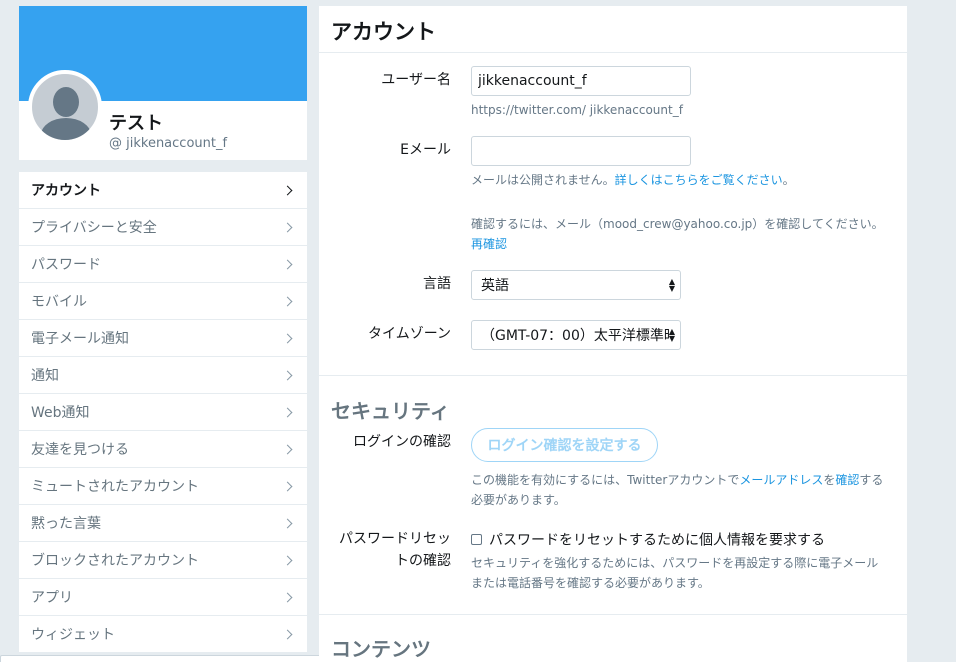  I want to click on password-reset-help-line2: または電話番号を確認する必要があります。, so click(590, 583).